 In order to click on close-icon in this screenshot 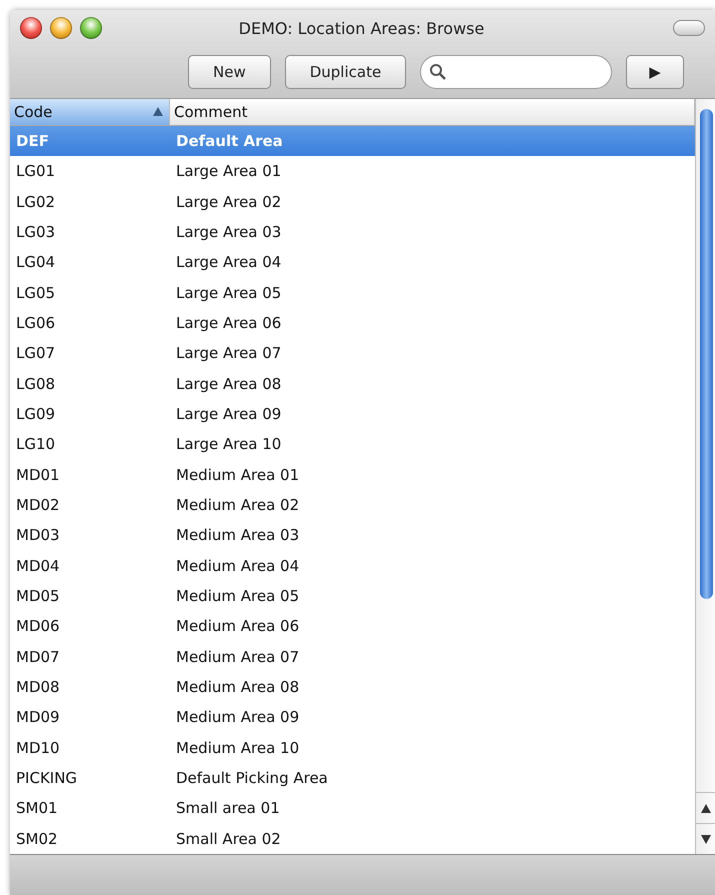, I will do `click(31, 28)`.